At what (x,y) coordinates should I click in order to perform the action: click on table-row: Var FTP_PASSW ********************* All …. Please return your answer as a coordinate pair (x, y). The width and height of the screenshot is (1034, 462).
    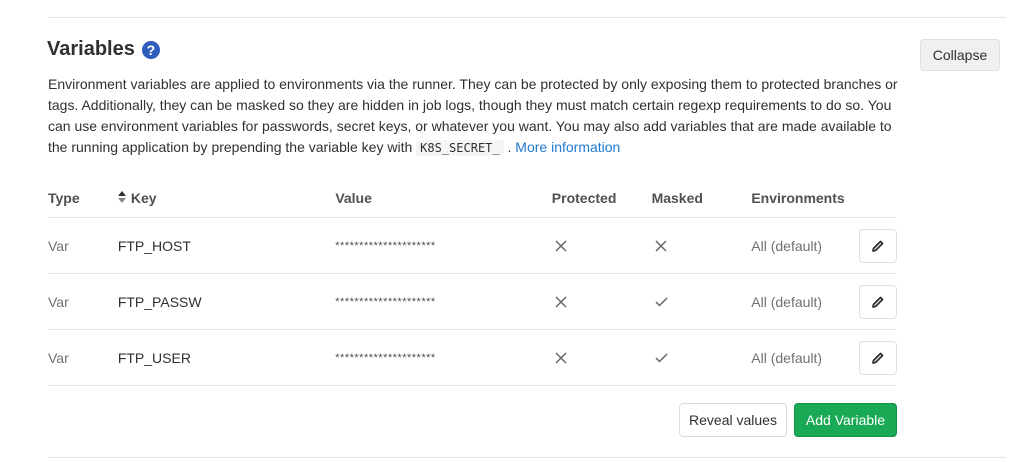
    Looking at the image, I should click on (473, 302).